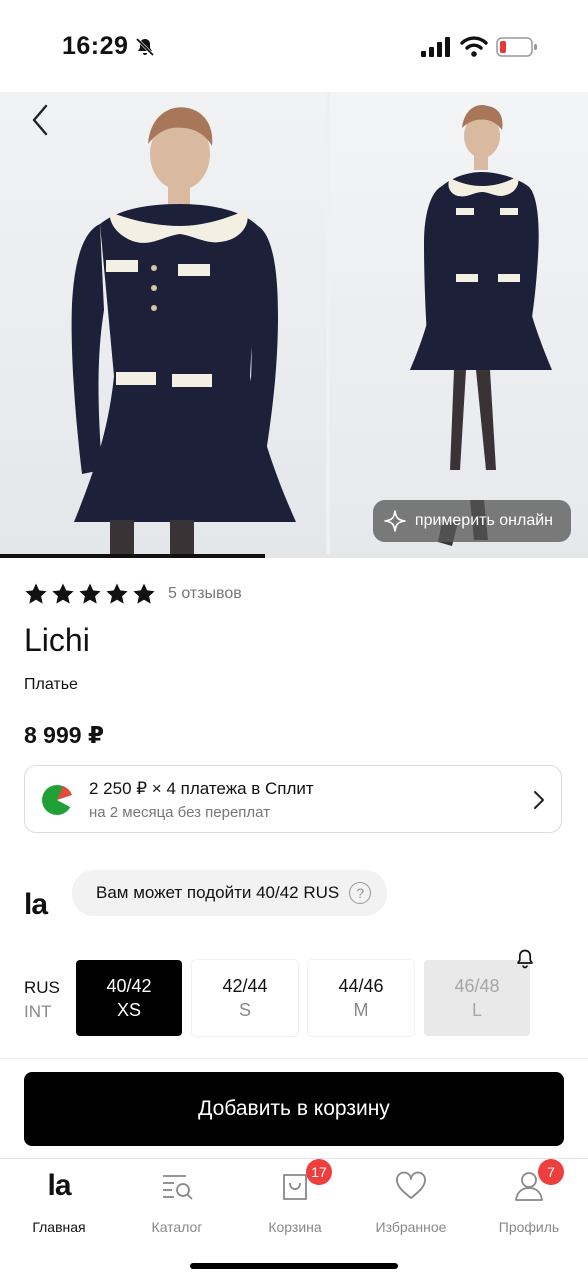 Image resolution: width=588 pixels, height=1281 pixels. I want to click on help-icon: ?, so click(360, 893).